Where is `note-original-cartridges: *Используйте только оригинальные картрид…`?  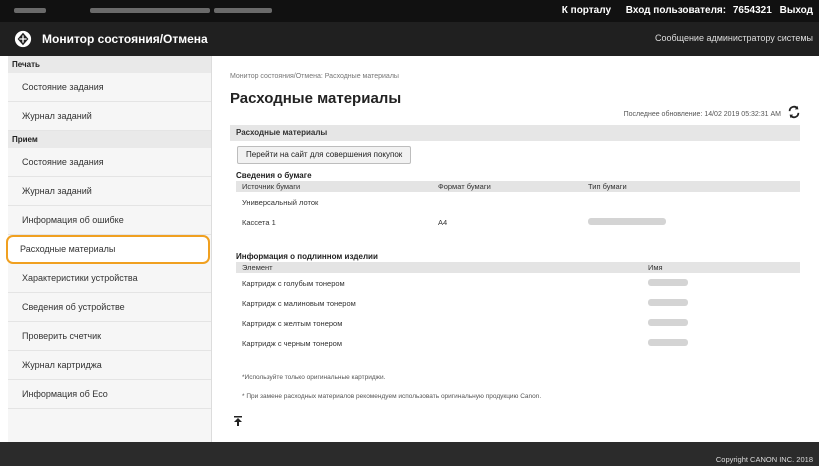 note-original-cartridges: *Используйте только оригинальные картрид… is located at coordinates (314, 377).